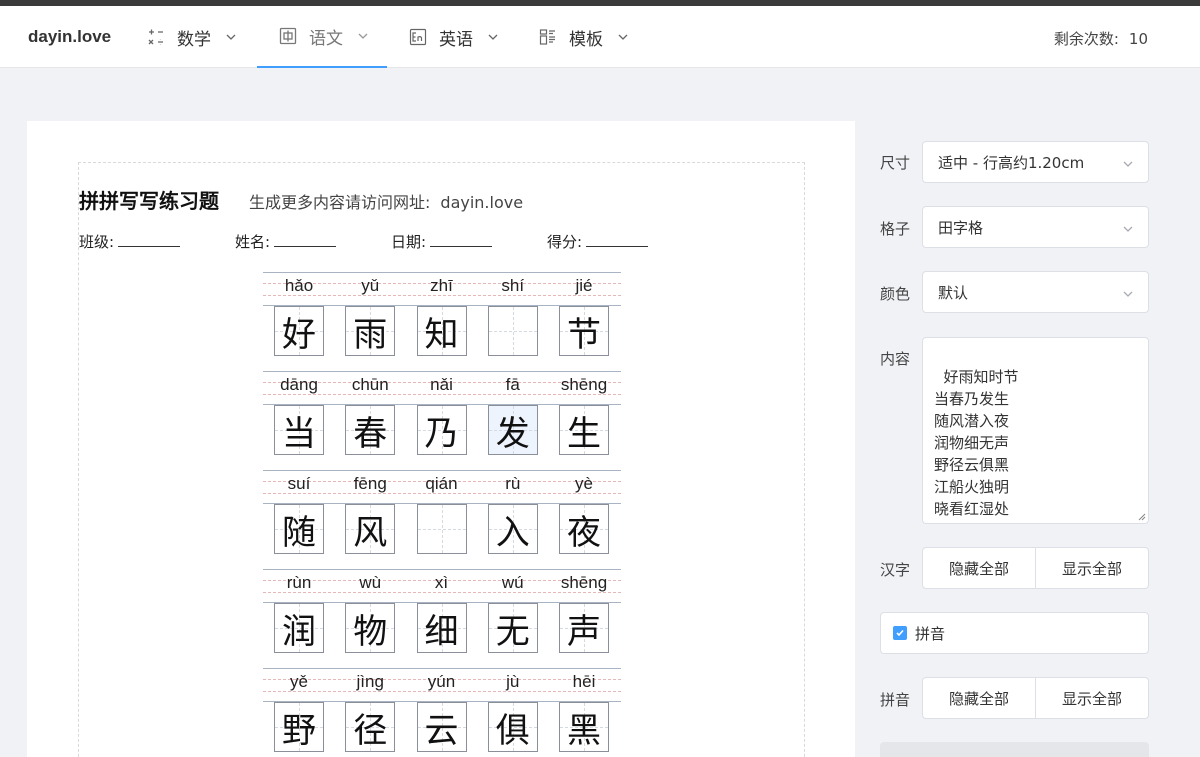 The height and width of the screenshot is (757, 1200). Describe the element at coordinates (409, 242) in the screenshot. I see `field-date-label: 日期:` at that location.